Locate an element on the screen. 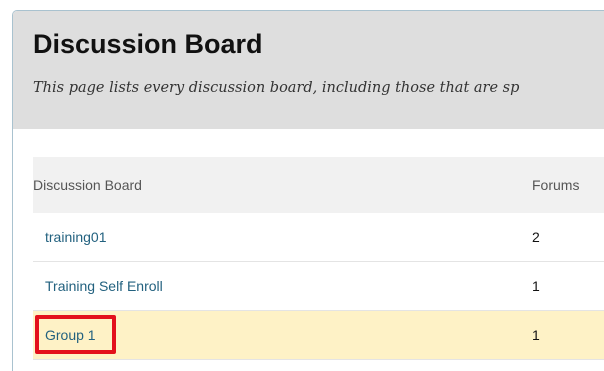 Image resolution: width=604 pixels, height=371 pixels. column-header-forums: Forums is located at coordinates (555, 185).